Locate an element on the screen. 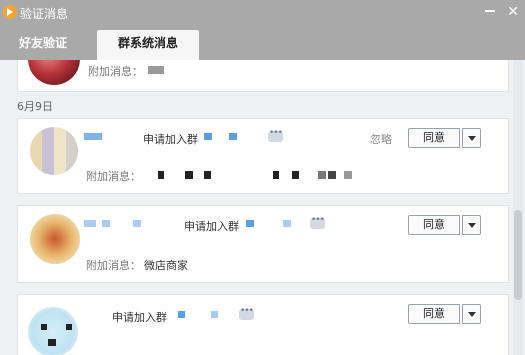  date-header: 6月9日 is located at coordinates (35, 106).